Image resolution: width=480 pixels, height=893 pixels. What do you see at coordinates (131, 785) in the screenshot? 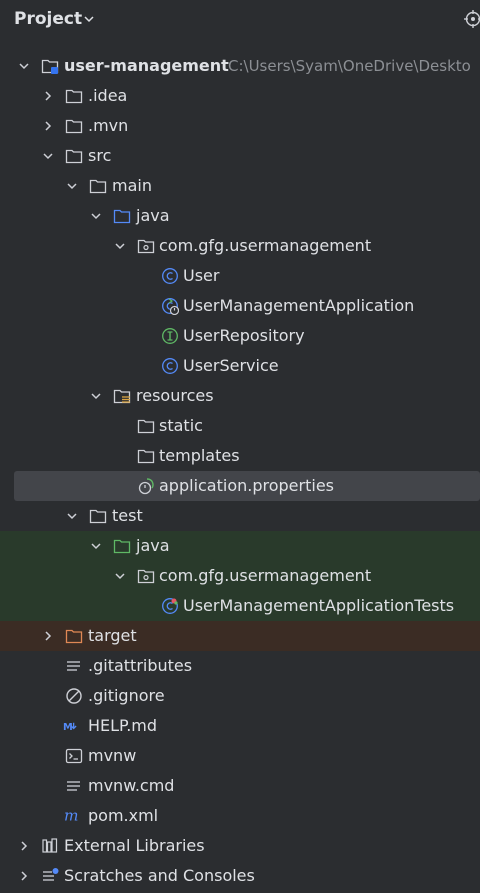
I see `tree-label: mvnw.cmd` at bounding box center [131, 785].